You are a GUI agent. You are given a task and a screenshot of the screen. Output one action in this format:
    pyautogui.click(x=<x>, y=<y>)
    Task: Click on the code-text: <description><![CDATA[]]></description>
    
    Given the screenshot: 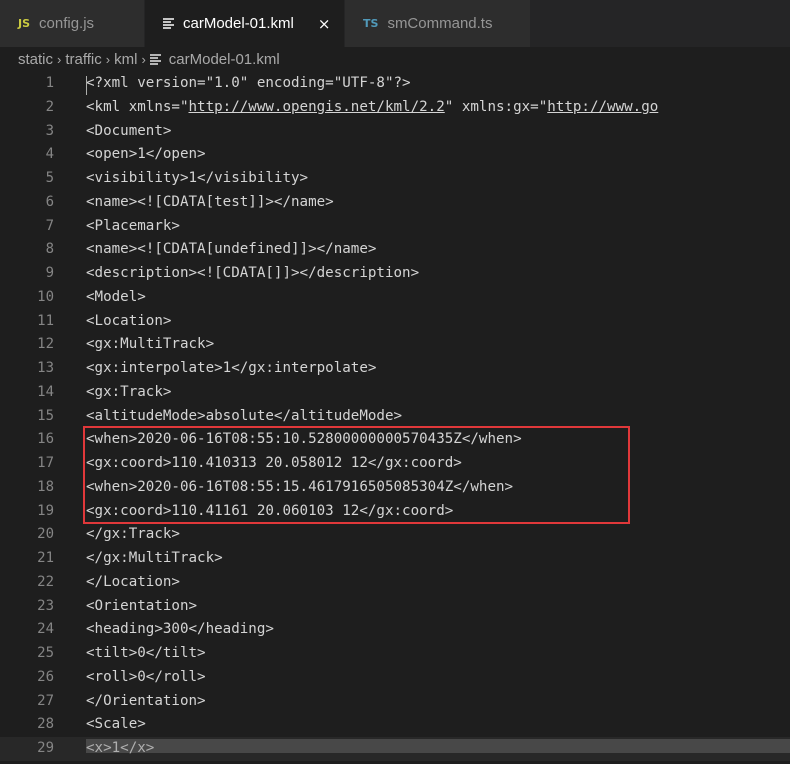 What is the action you would take?
    pyautogui.click(x=252, y=274)
    